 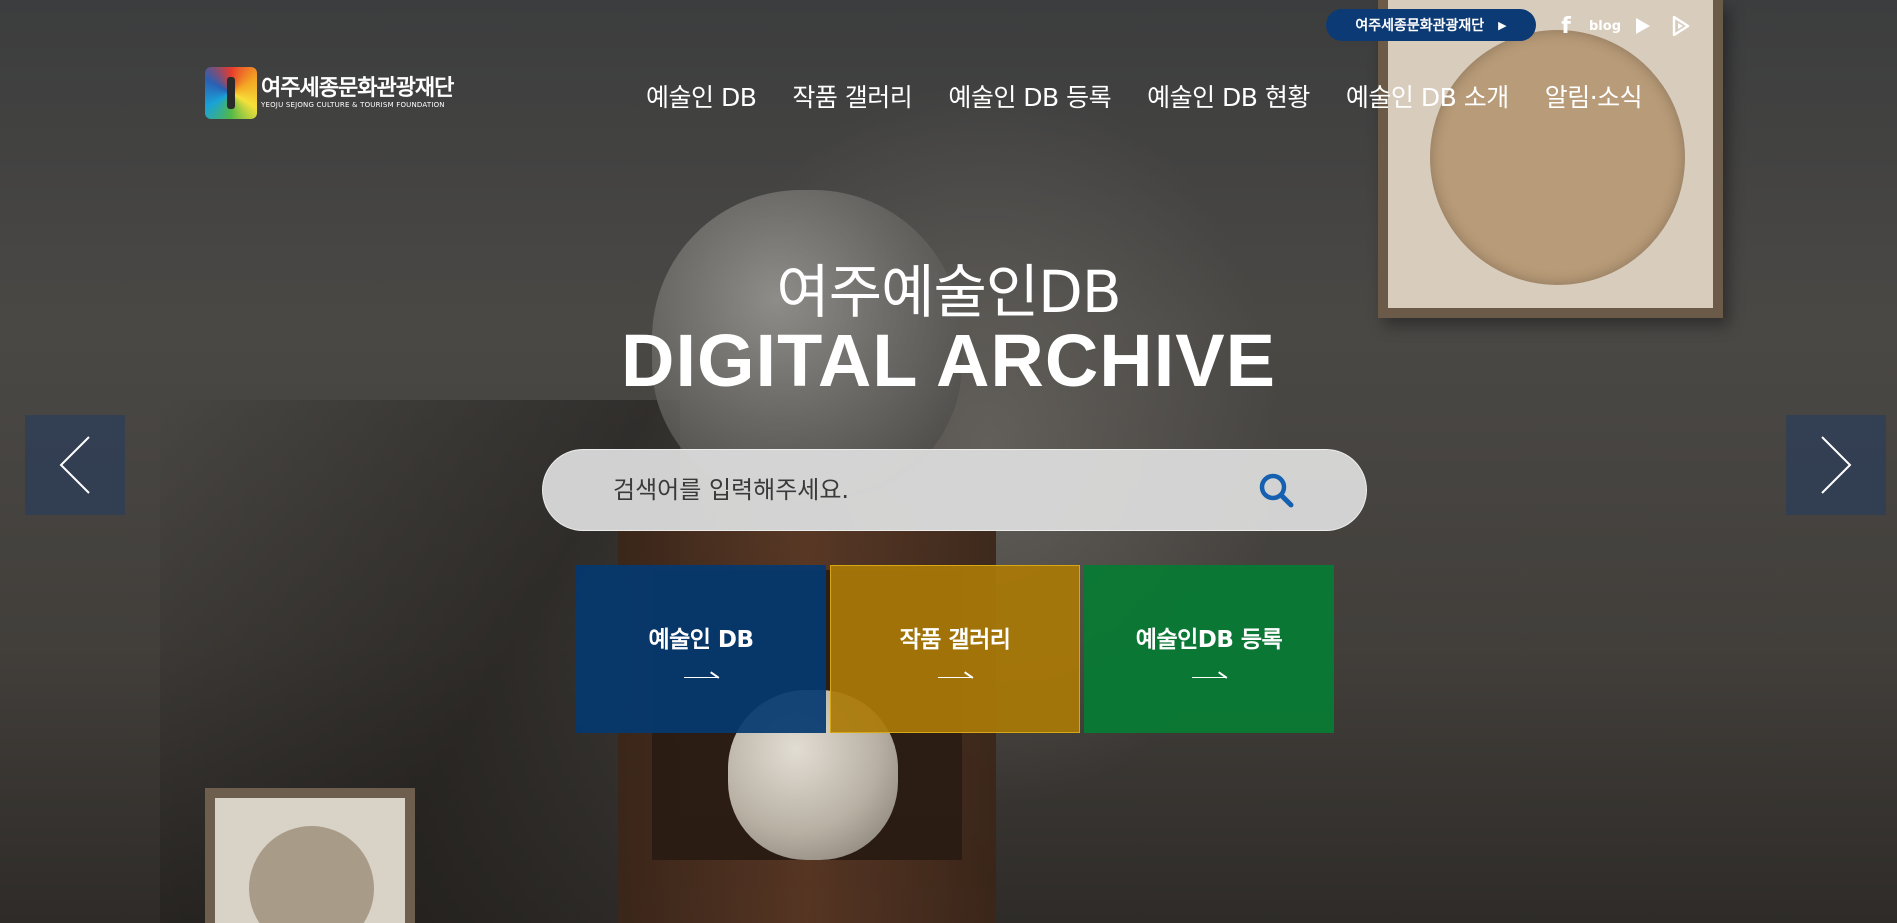 I want to click on chevron-left-icon, so click(x=74, y=465).